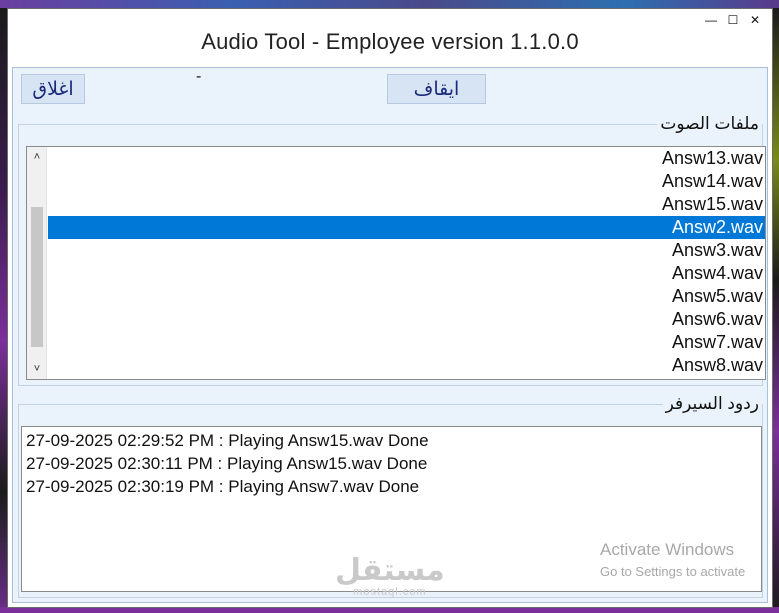 The width and height of the screenshot is (779, 613). What do you see at coordinates (673, 571) in the screenshot?
I see `activate-windows-subtitle: Go to Settings to activate` at bounding box center [673, 571].